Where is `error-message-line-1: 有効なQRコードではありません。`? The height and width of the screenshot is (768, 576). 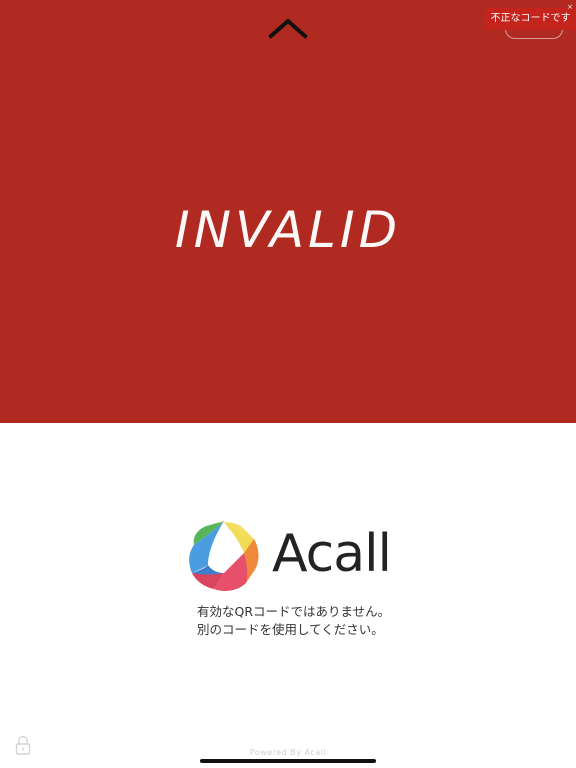 error-message-line-1: 有効なQRコードではありません。 is located at coordinates (294, 611).